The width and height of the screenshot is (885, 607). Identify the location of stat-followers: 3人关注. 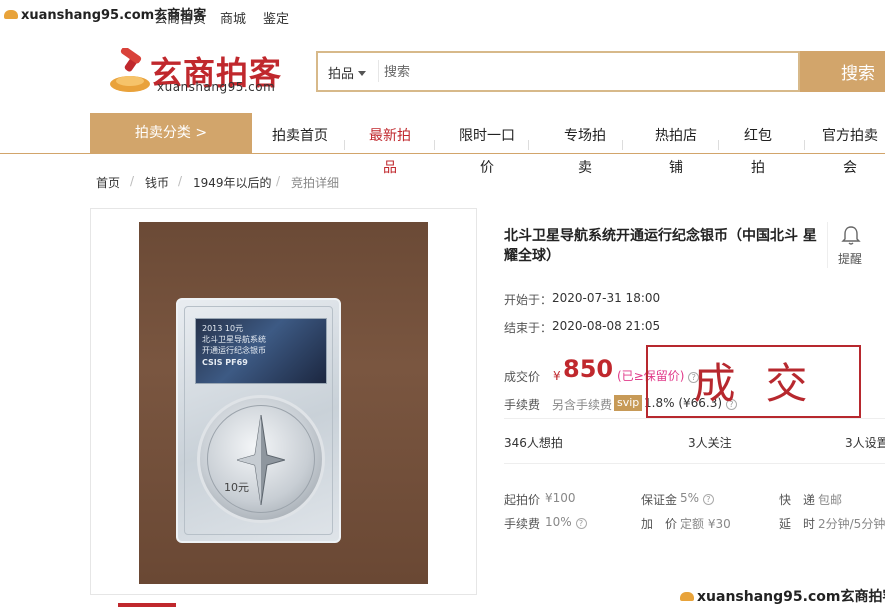
(710, 442).